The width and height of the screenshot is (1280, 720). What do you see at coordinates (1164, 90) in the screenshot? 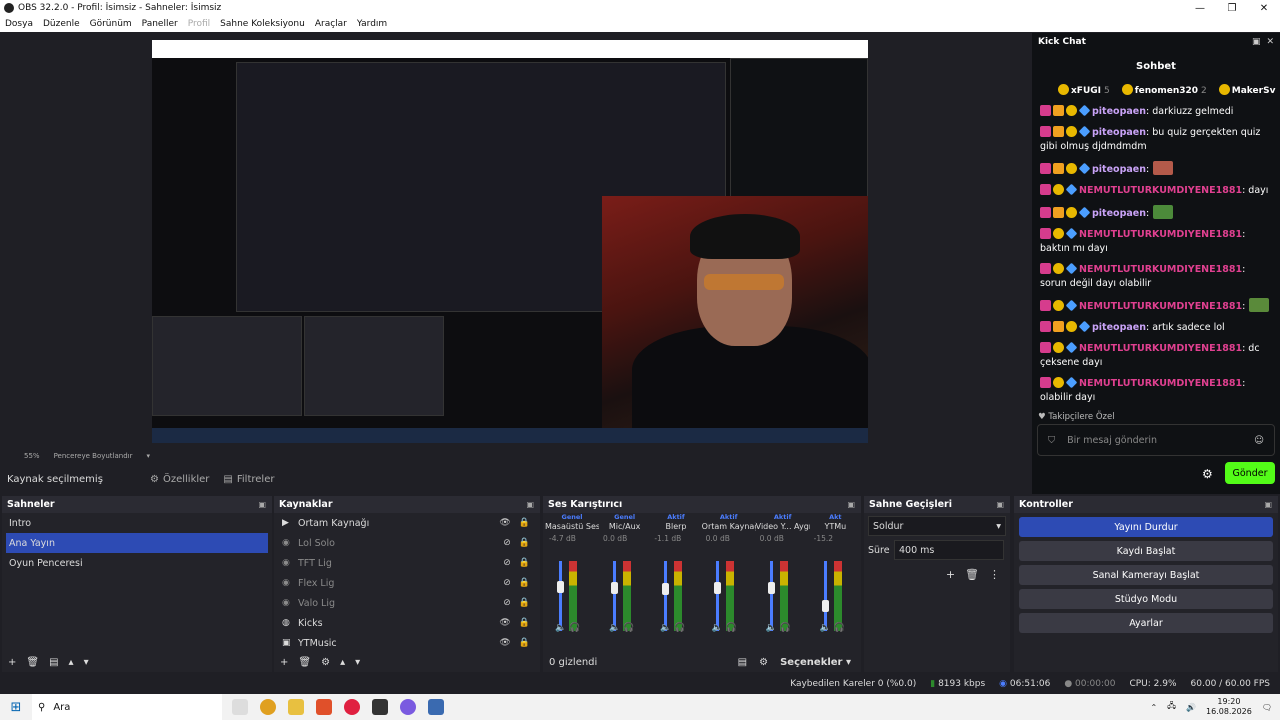
I see `leaderboard-entry: fenomen320 2` at bounding box center [1164, 90].